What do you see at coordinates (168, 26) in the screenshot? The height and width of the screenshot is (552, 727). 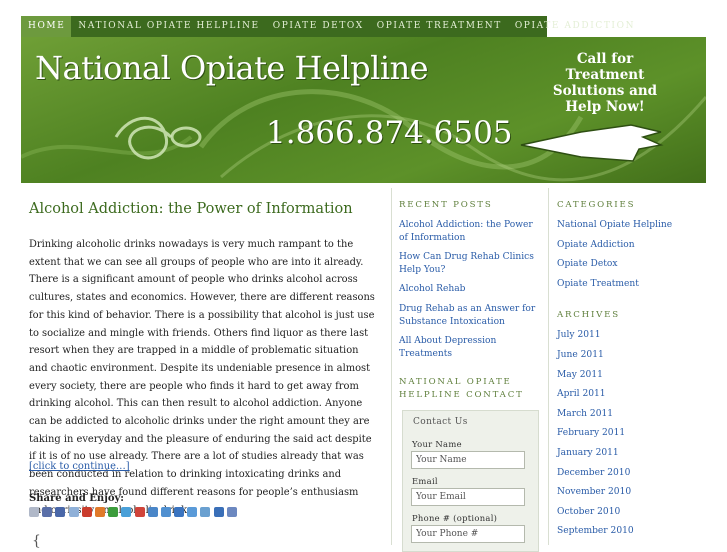 I see `nav-item-national-opiate-helpline: National Opiate Helpline` at bounding box center [168, 26].